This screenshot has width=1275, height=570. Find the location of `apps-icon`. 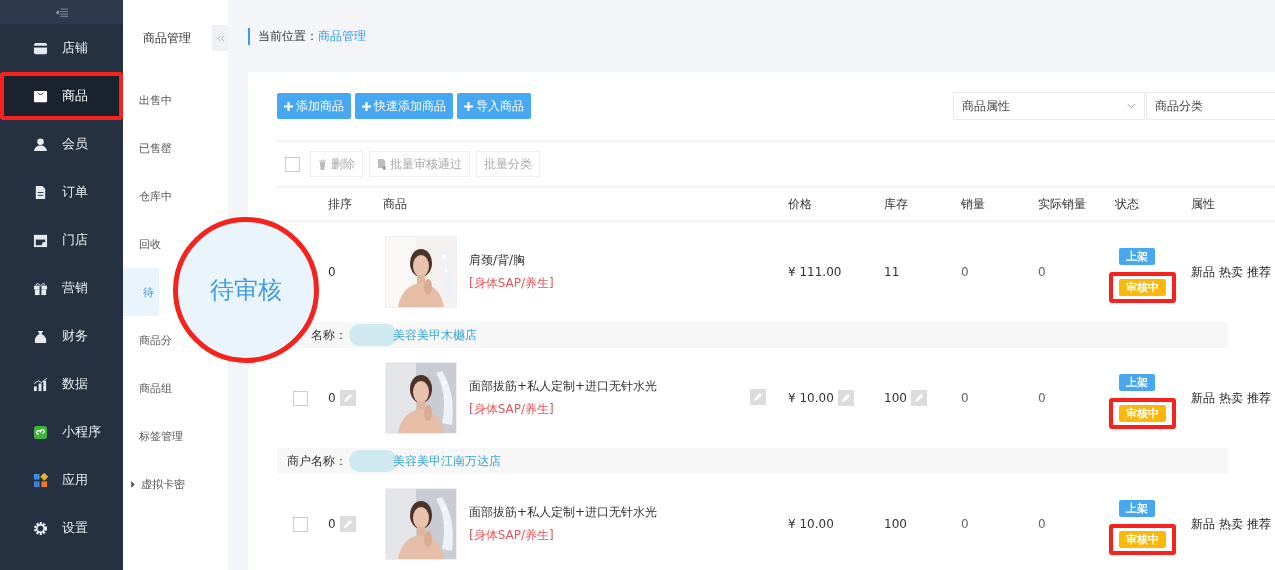

apps-icon is located at coordinates (40, 480).